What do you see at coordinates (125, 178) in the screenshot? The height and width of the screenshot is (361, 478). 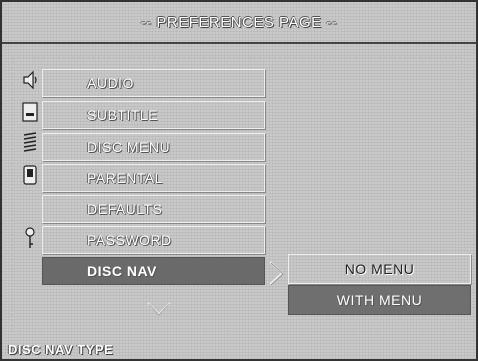 I see `menu-item-label: PARENTAL` at bounding box center [125, 178].